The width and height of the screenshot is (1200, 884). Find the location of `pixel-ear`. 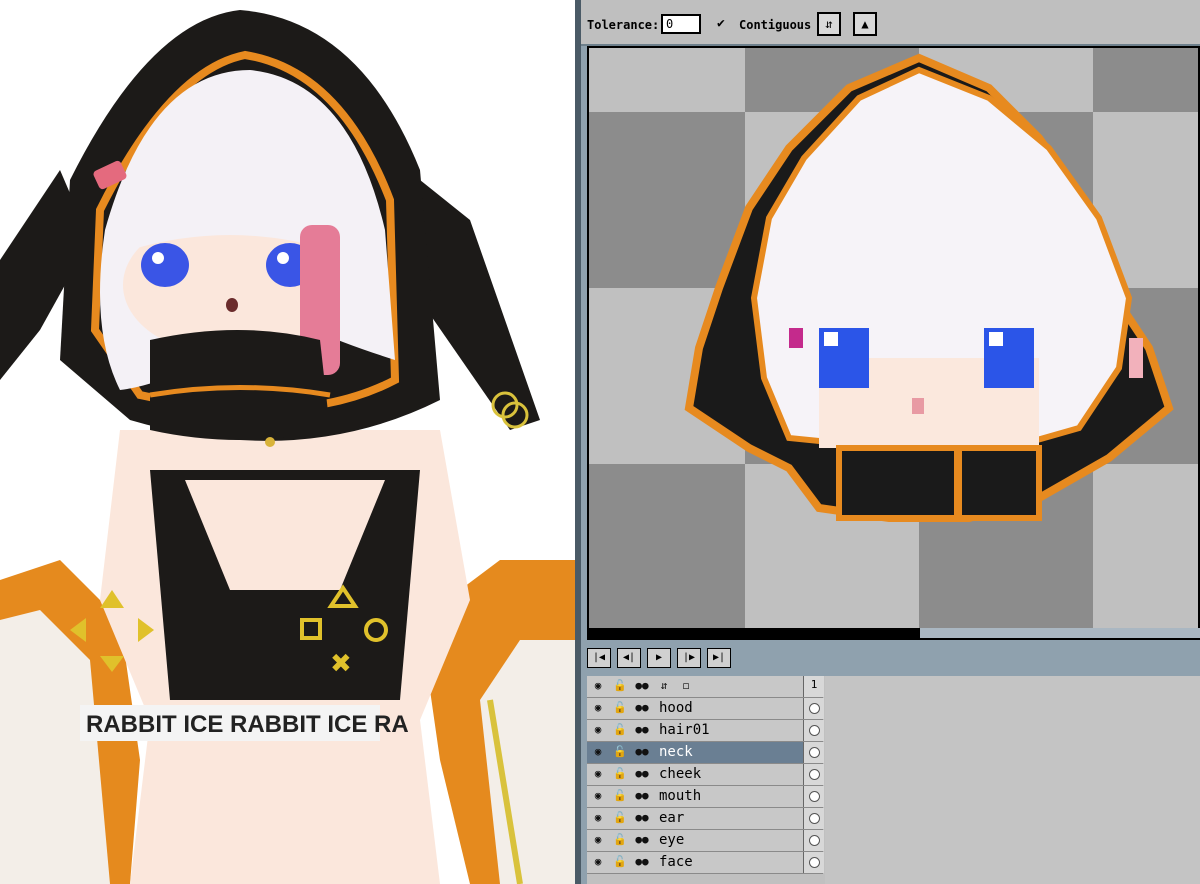

pixel-ear is located at coordinates (1136, 358).